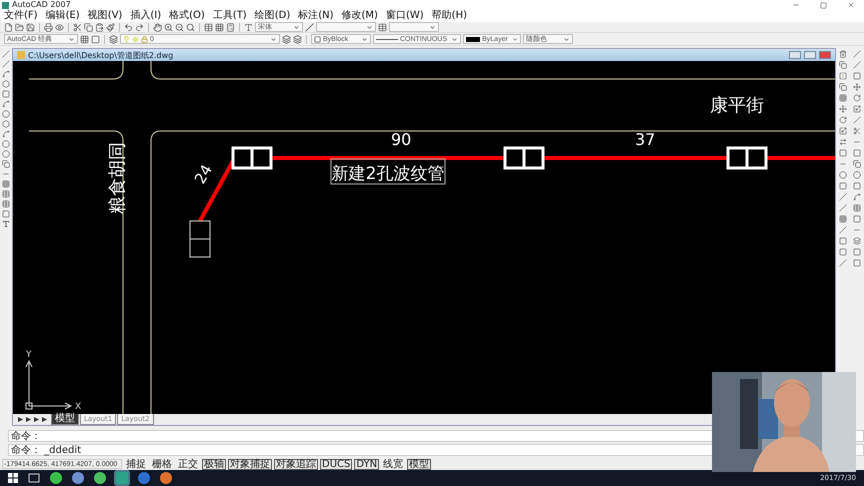  Describe the element at coordinates (214, 464) in the screenshot. I see `status-toggle: 极轴` at that location.